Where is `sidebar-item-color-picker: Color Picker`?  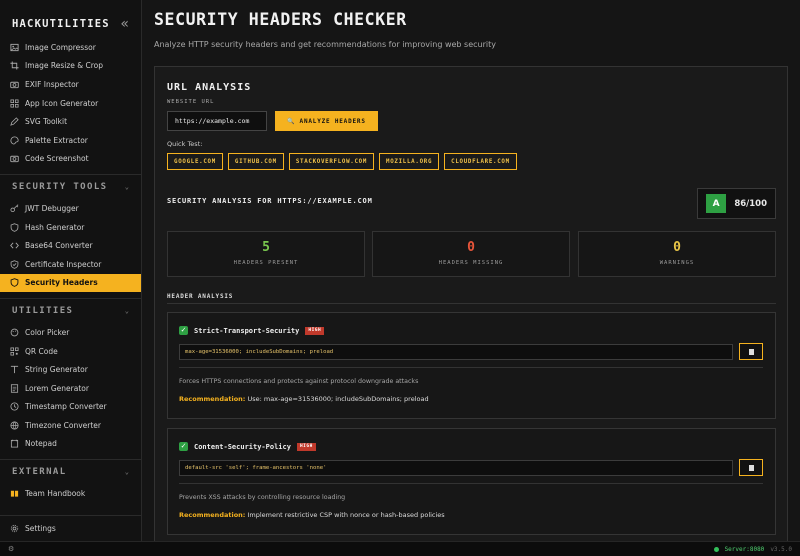
sidebar-item-color-picker: Color Picker is located at coordinates (70, 332).